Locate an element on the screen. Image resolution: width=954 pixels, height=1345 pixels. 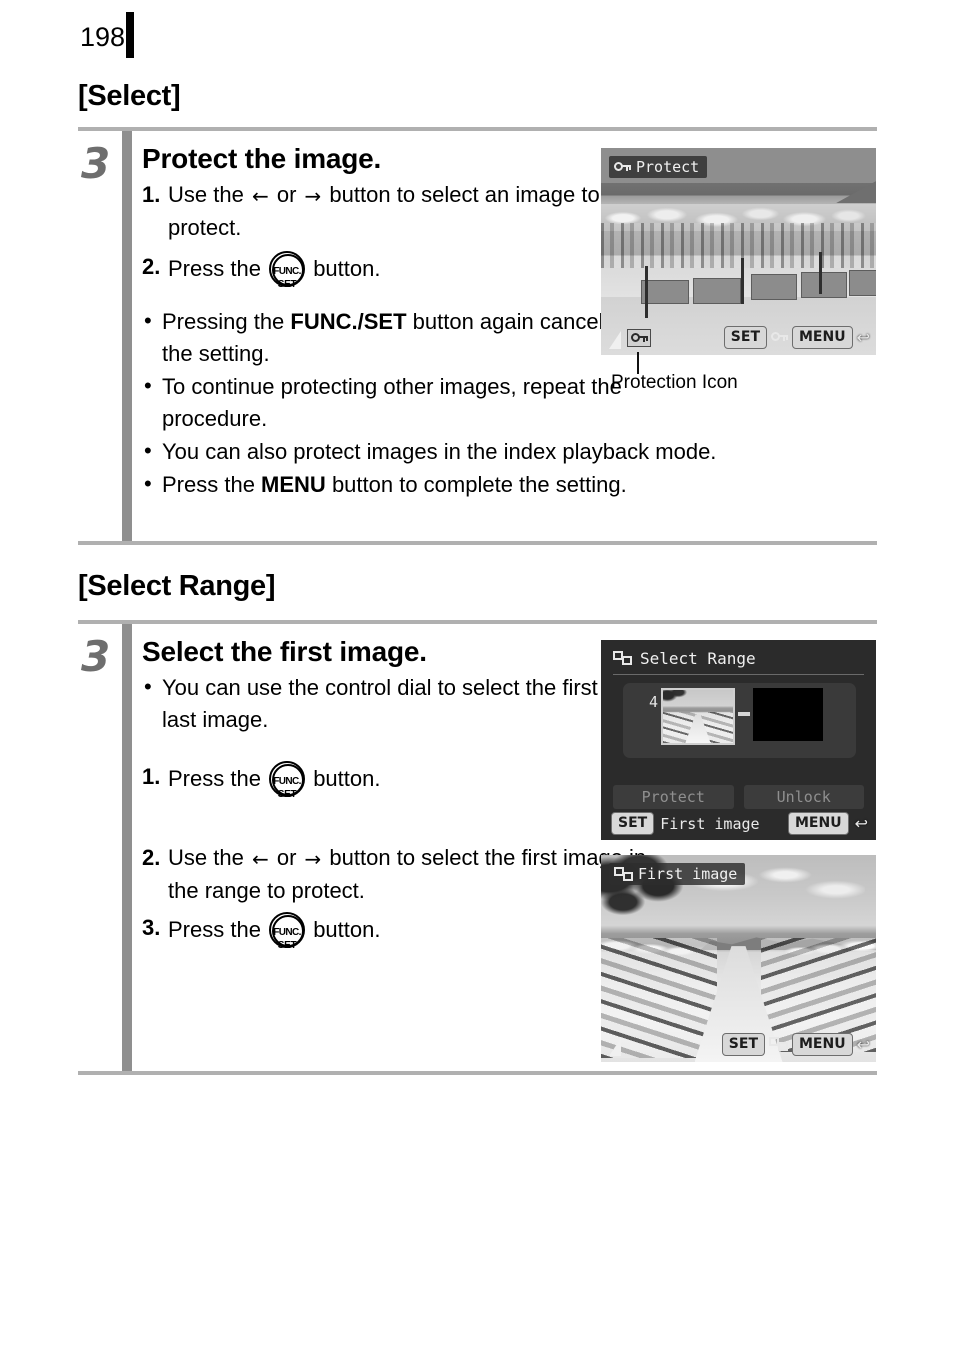
beach-path-photo is located at coordinates (738, 958).